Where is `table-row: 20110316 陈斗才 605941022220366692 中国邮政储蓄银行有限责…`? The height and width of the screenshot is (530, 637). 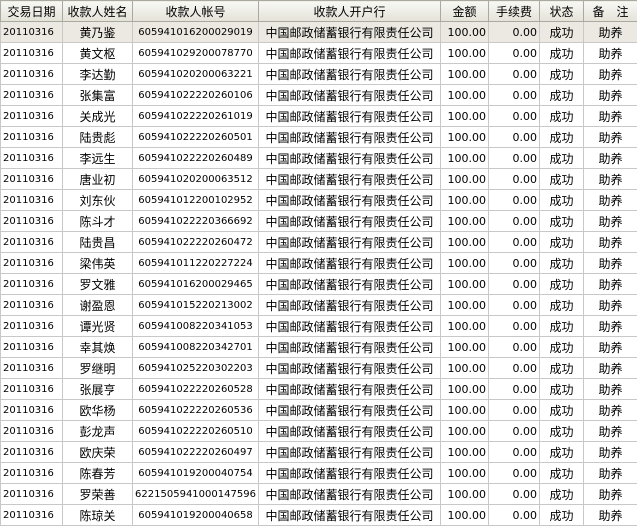
table-row: 20110316 陈斗才 605941022220366692 中国邮政储蓄银行有限责… is located at coordinates (318, 221).